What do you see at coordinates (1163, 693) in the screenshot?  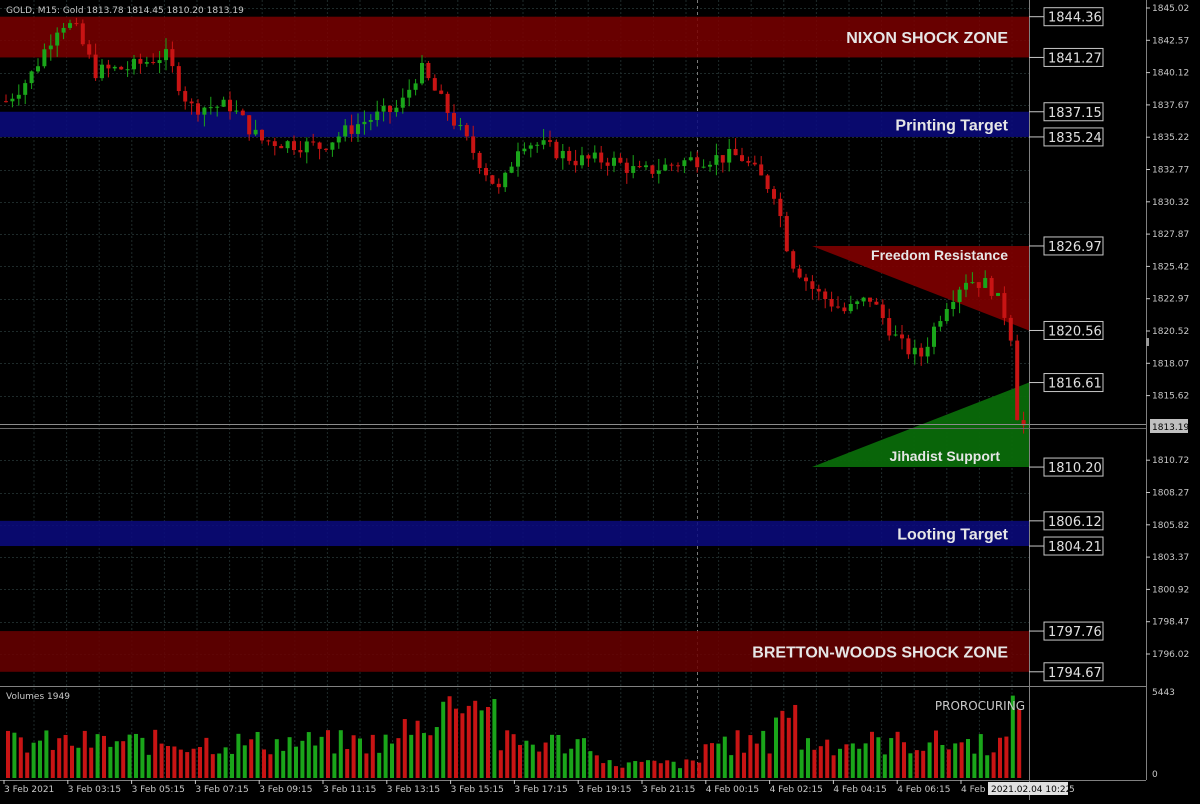 I see `volume-max-label: 5443` at bounding box center [1163, 693].